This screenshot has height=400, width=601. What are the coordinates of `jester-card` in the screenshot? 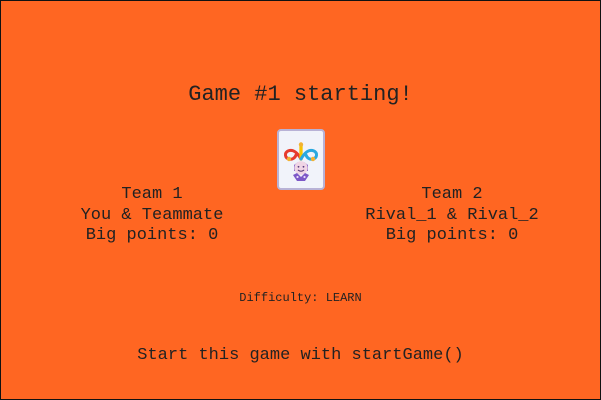 It's located at (301, 159).